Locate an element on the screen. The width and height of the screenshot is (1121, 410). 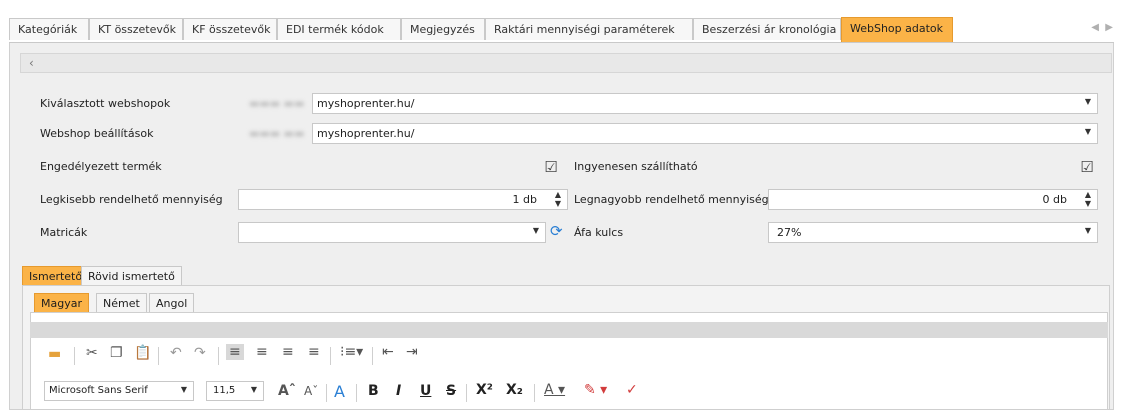
stickers-select: ▼ is located at coordinates (392, 232).